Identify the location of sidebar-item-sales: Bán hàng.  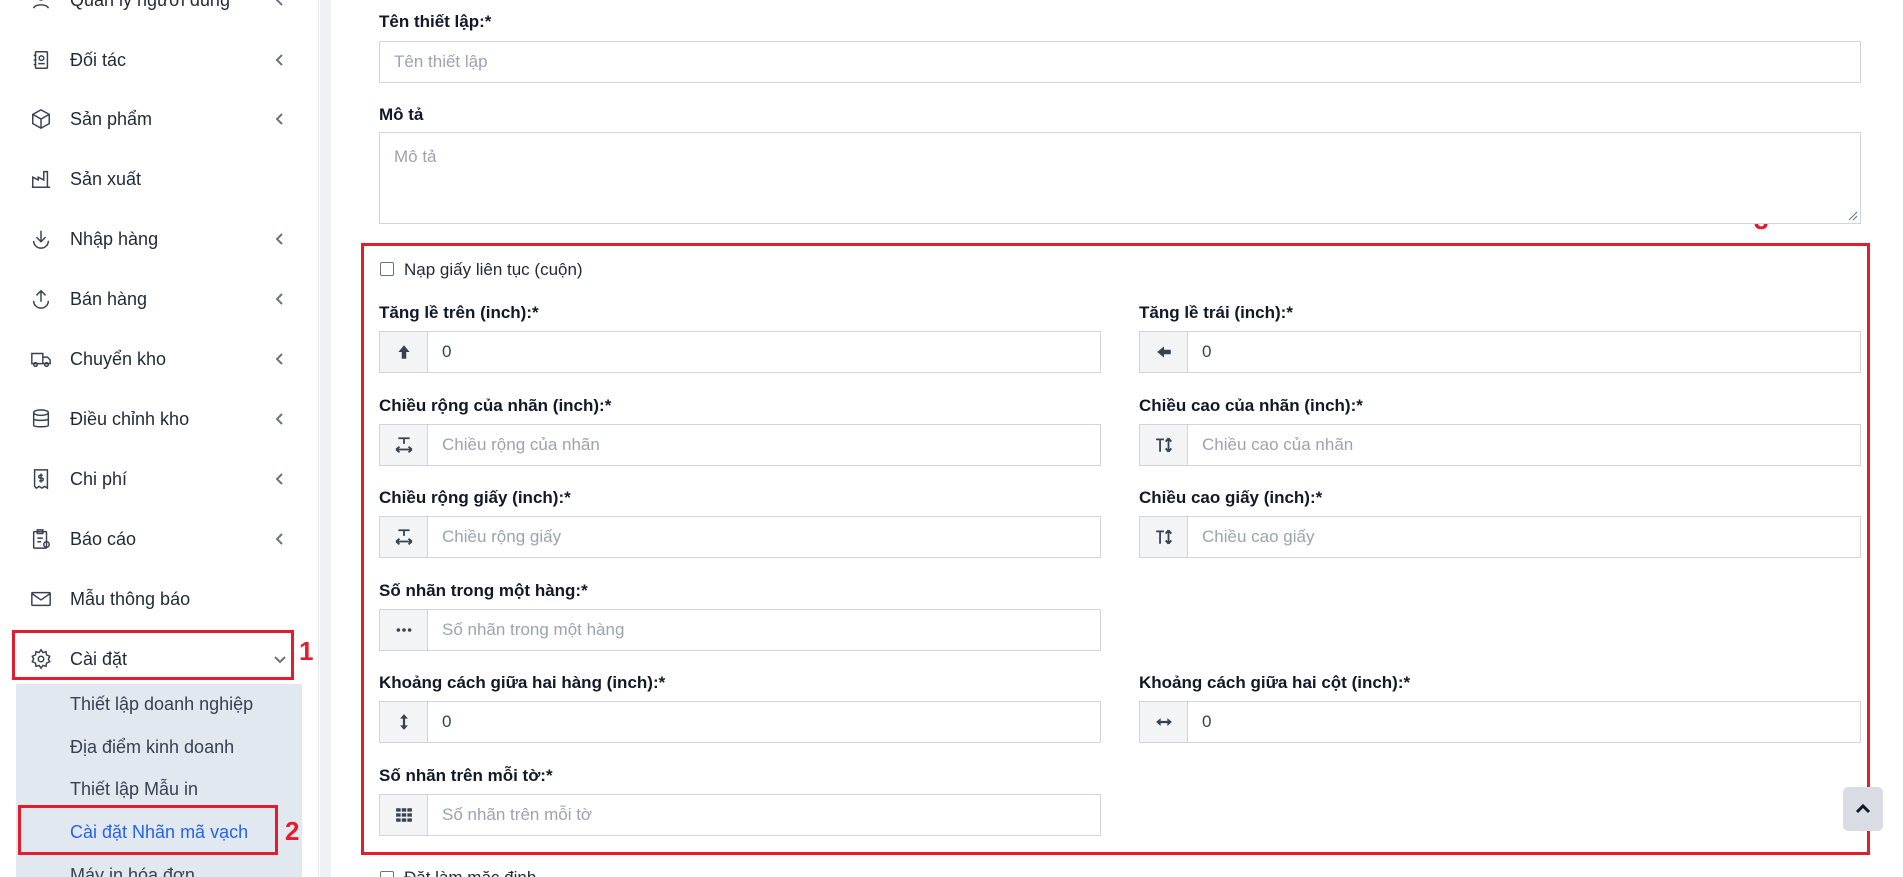
(159, 299).